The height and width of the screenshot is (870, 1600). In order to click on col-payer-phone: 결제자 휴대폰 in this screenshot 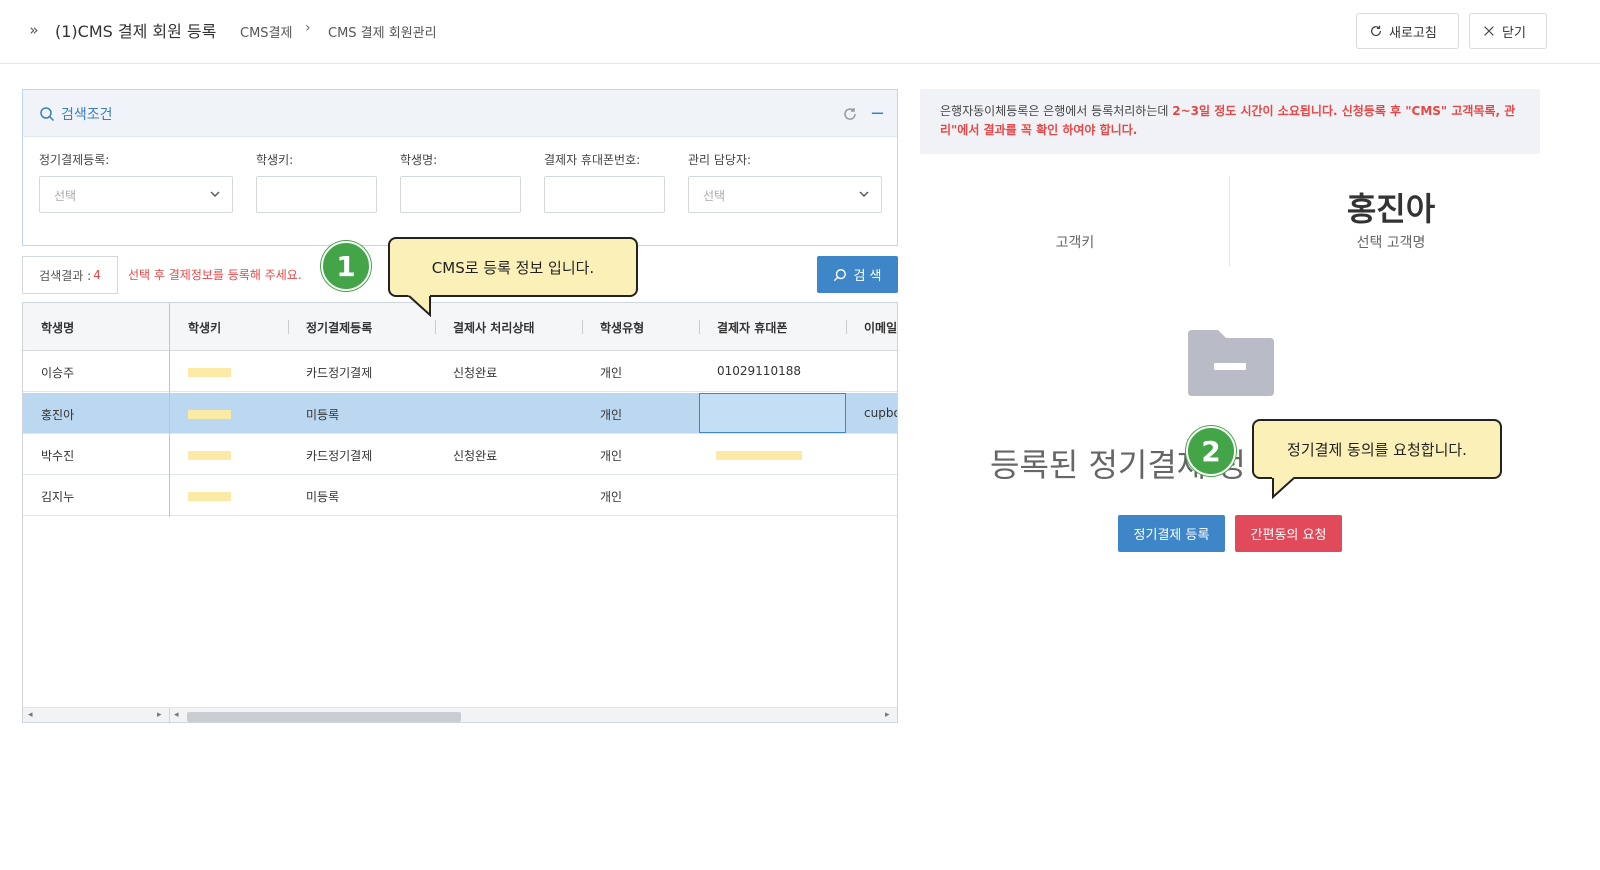, I will do `click(752, 327)`.